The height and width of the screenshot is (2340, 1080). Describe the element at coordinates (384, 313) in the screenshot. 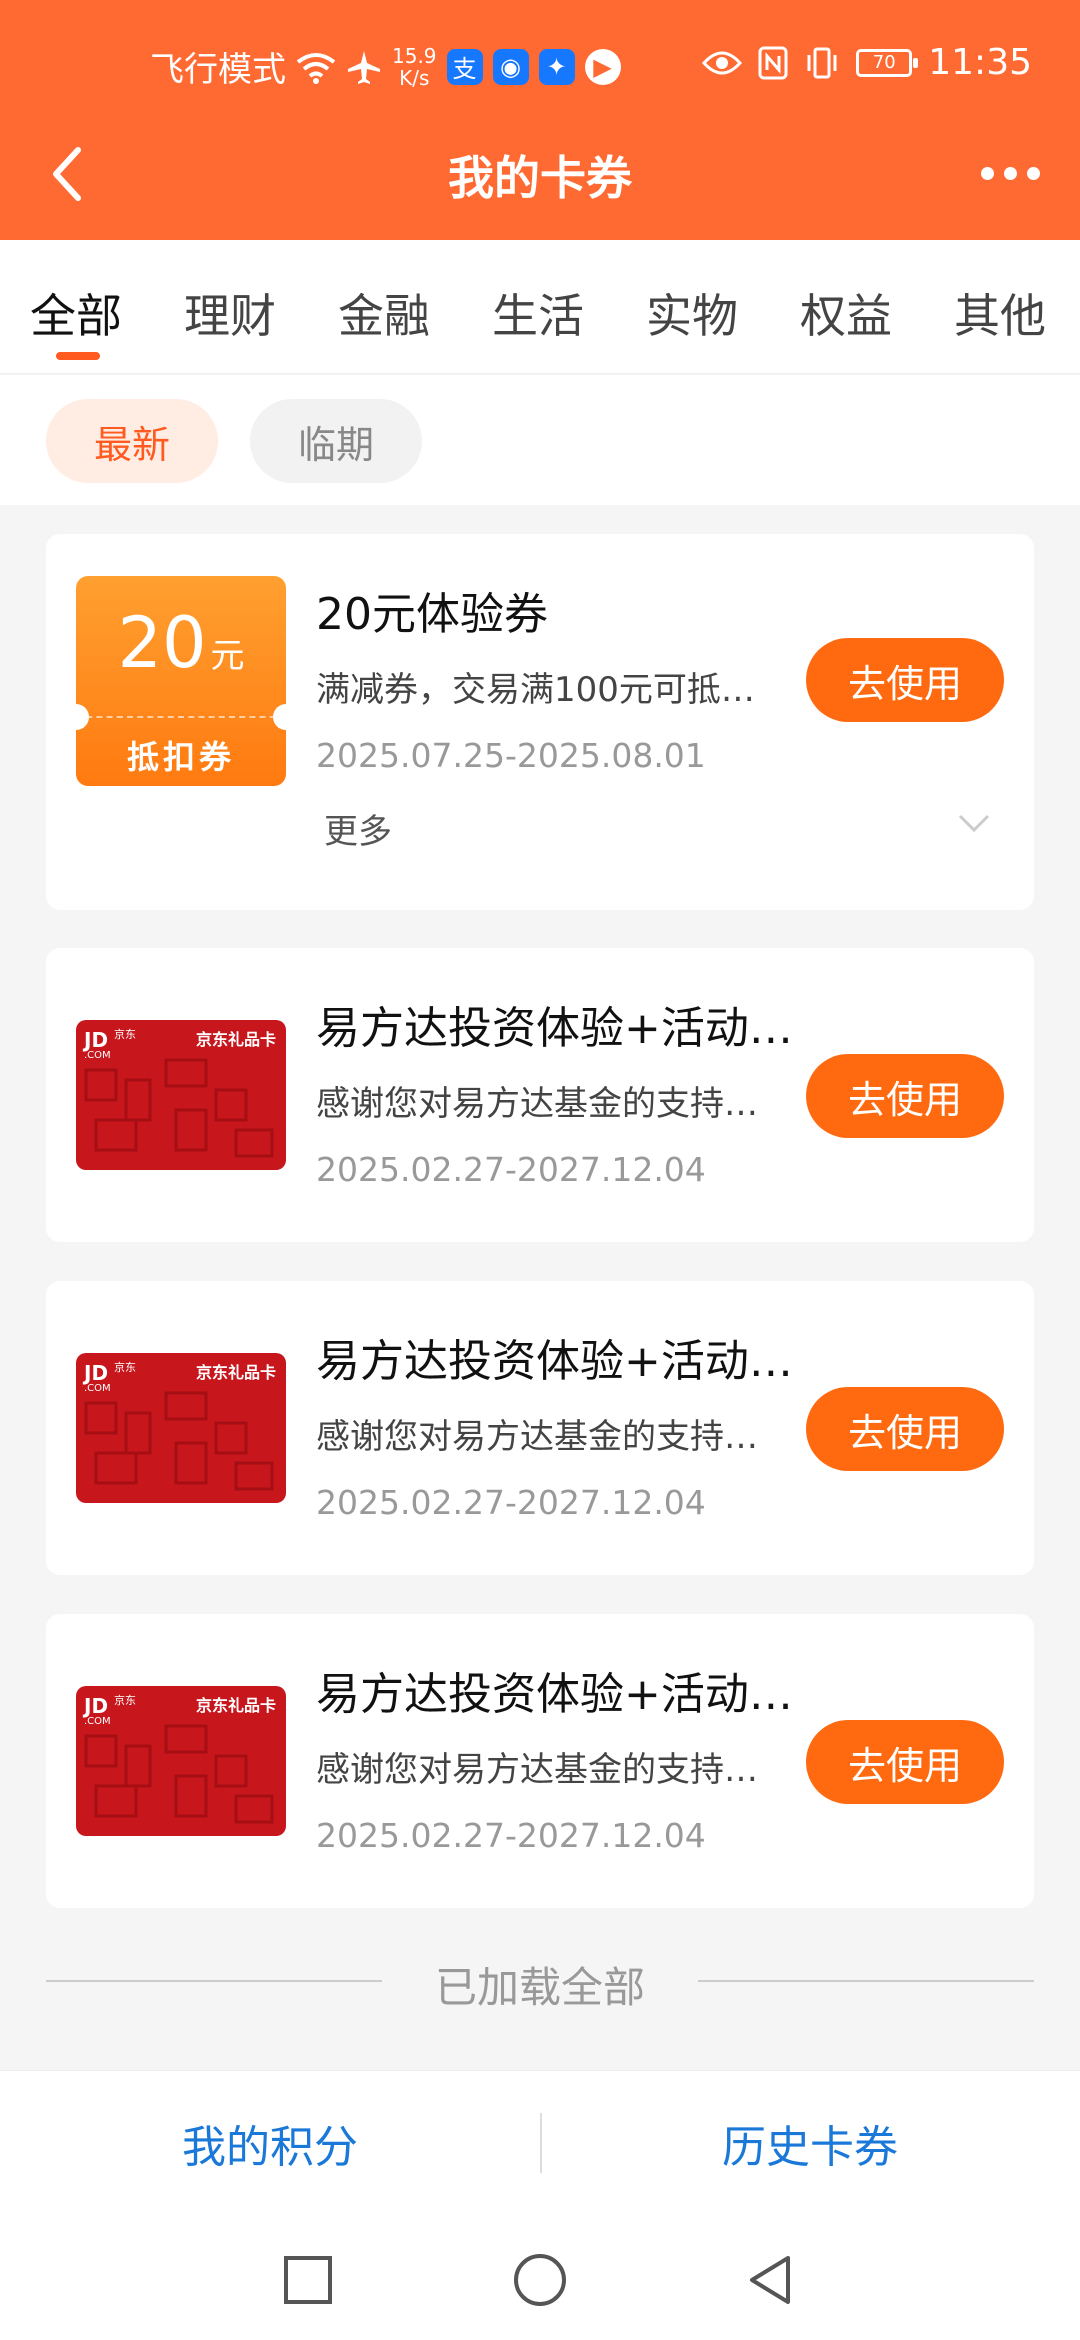

I see `tab-finance: 金融` at that location.